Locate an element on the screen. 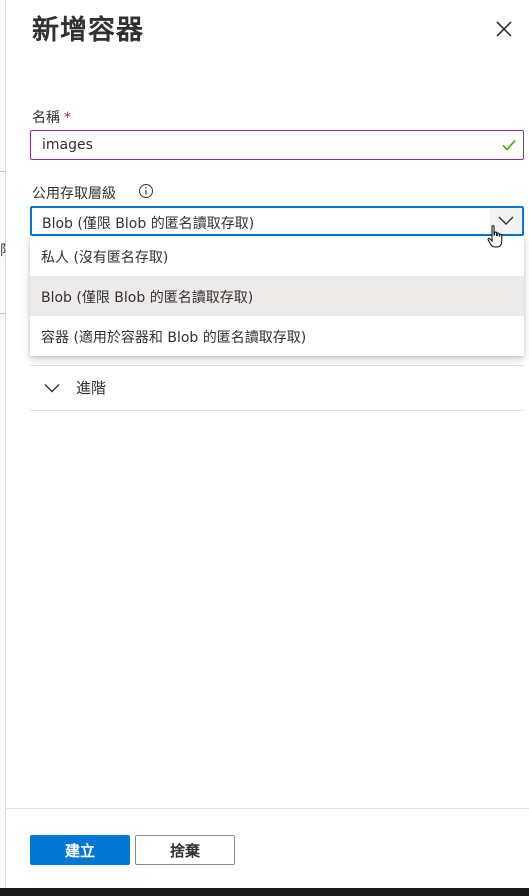  option-blob: Blob (僅限 Blob 的匿名讀取存取) is located at coordinates (277, 296).